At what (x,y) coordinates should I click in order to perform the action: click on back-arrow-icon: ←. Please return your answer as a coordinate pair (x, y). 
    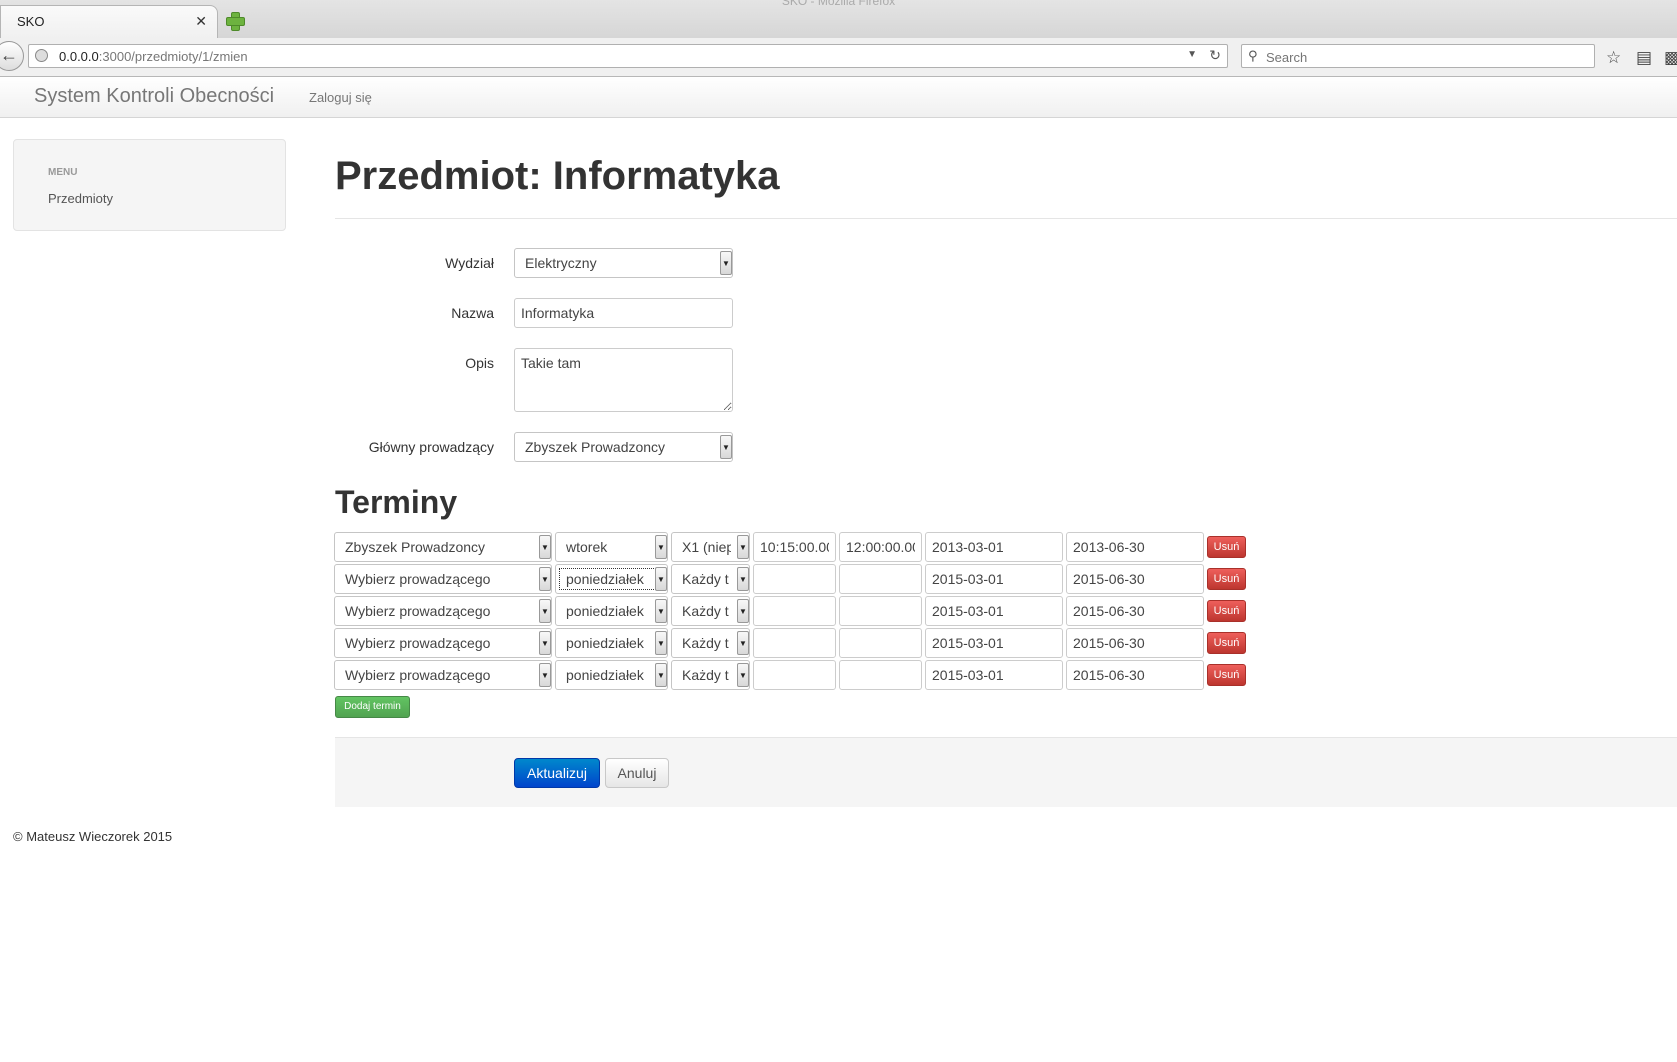
    Looking at the image, I should click on (12, 56).